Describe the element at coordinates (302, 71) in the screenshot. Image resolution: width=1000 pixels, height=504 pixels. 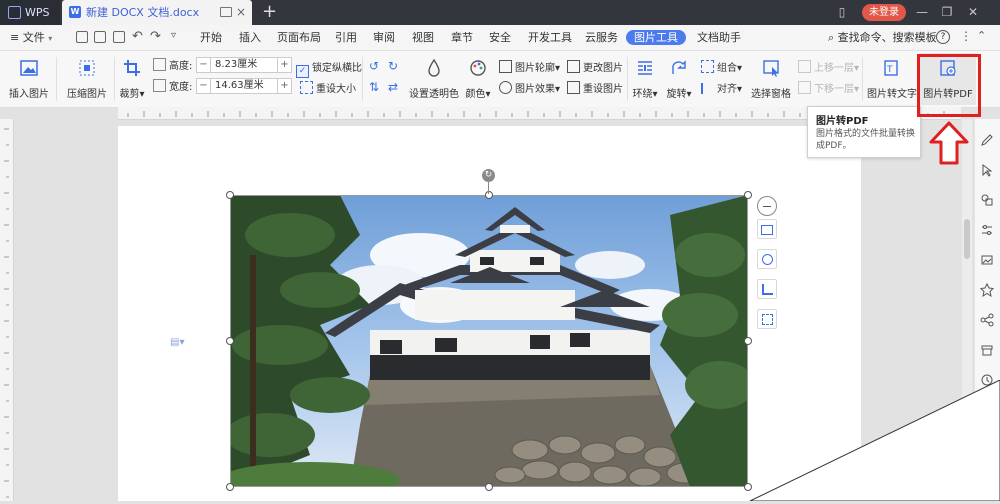
I see `checkbox-checked-icon: ✓` at that location.